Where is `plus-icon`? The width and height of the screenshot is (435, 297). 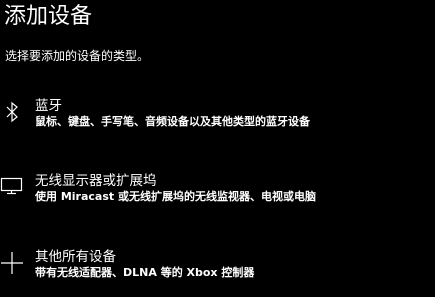 plus-icon is located at coordinates (13, 261).